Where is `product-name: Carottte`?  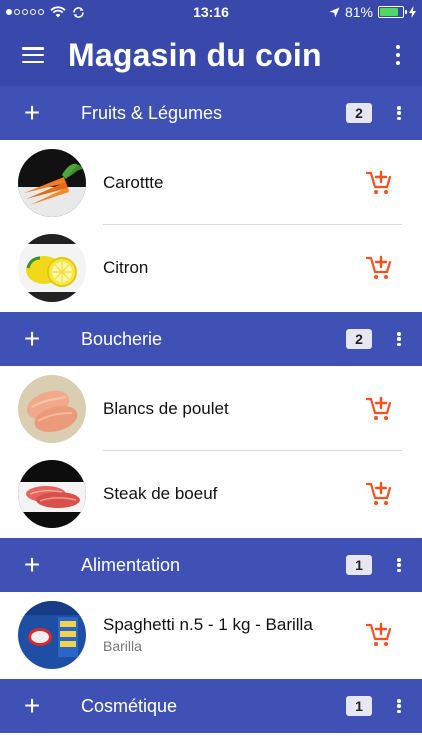 product-name: Carottte is located at coordinates (133, 182).